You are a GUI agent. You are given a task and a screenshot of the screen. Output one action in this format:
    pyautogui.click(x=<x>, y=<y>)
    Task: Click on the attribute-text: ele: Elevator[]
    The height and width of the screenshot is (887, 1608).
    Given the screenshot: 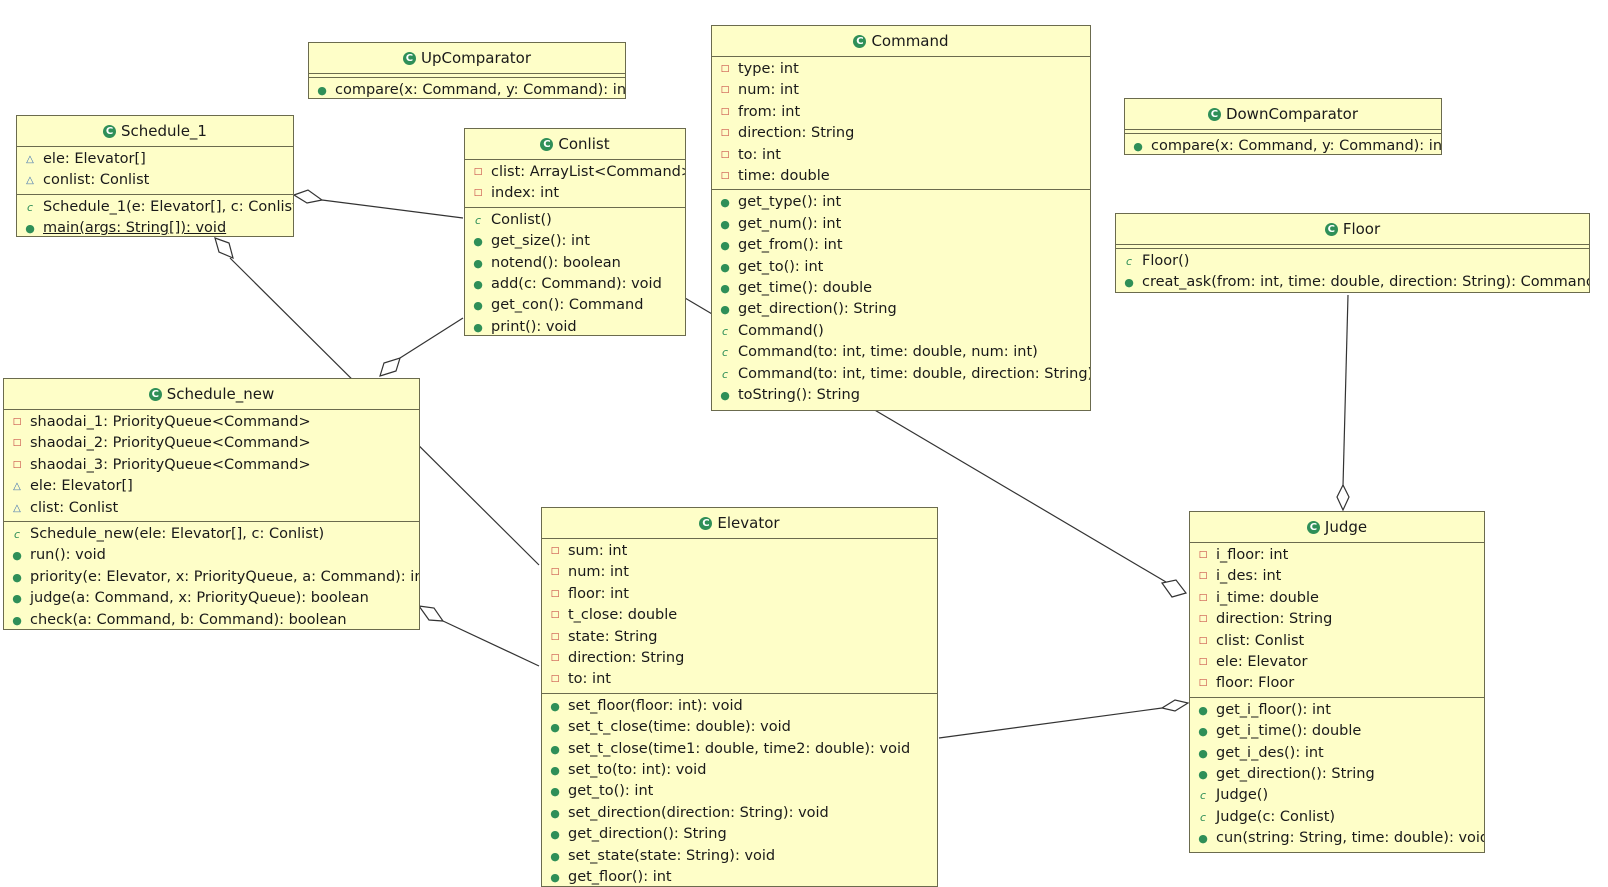 What is the action you would take?
    pyautogui.click(x=81, y=486)
    